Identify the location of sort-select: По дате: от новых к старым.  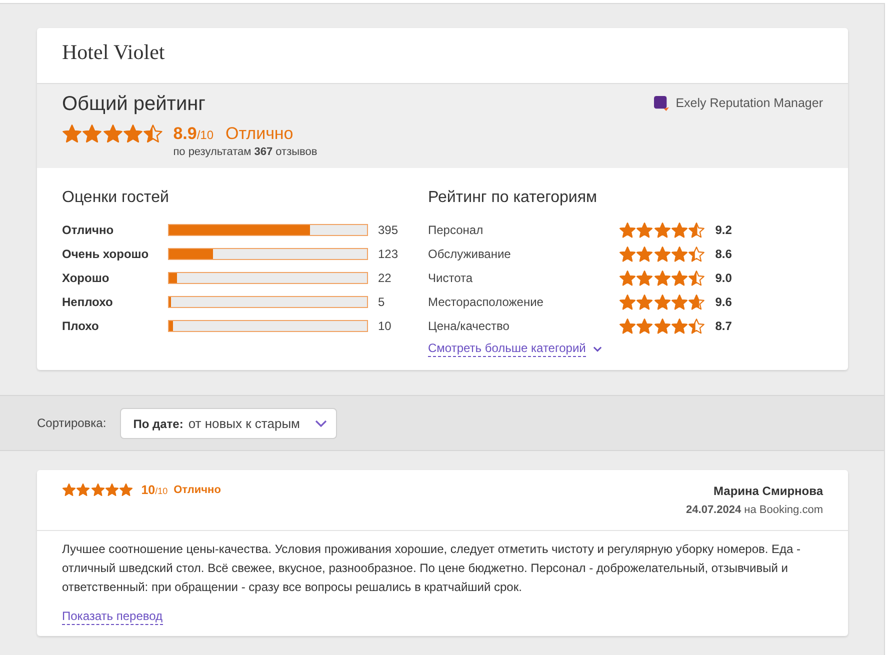
(229, 423).